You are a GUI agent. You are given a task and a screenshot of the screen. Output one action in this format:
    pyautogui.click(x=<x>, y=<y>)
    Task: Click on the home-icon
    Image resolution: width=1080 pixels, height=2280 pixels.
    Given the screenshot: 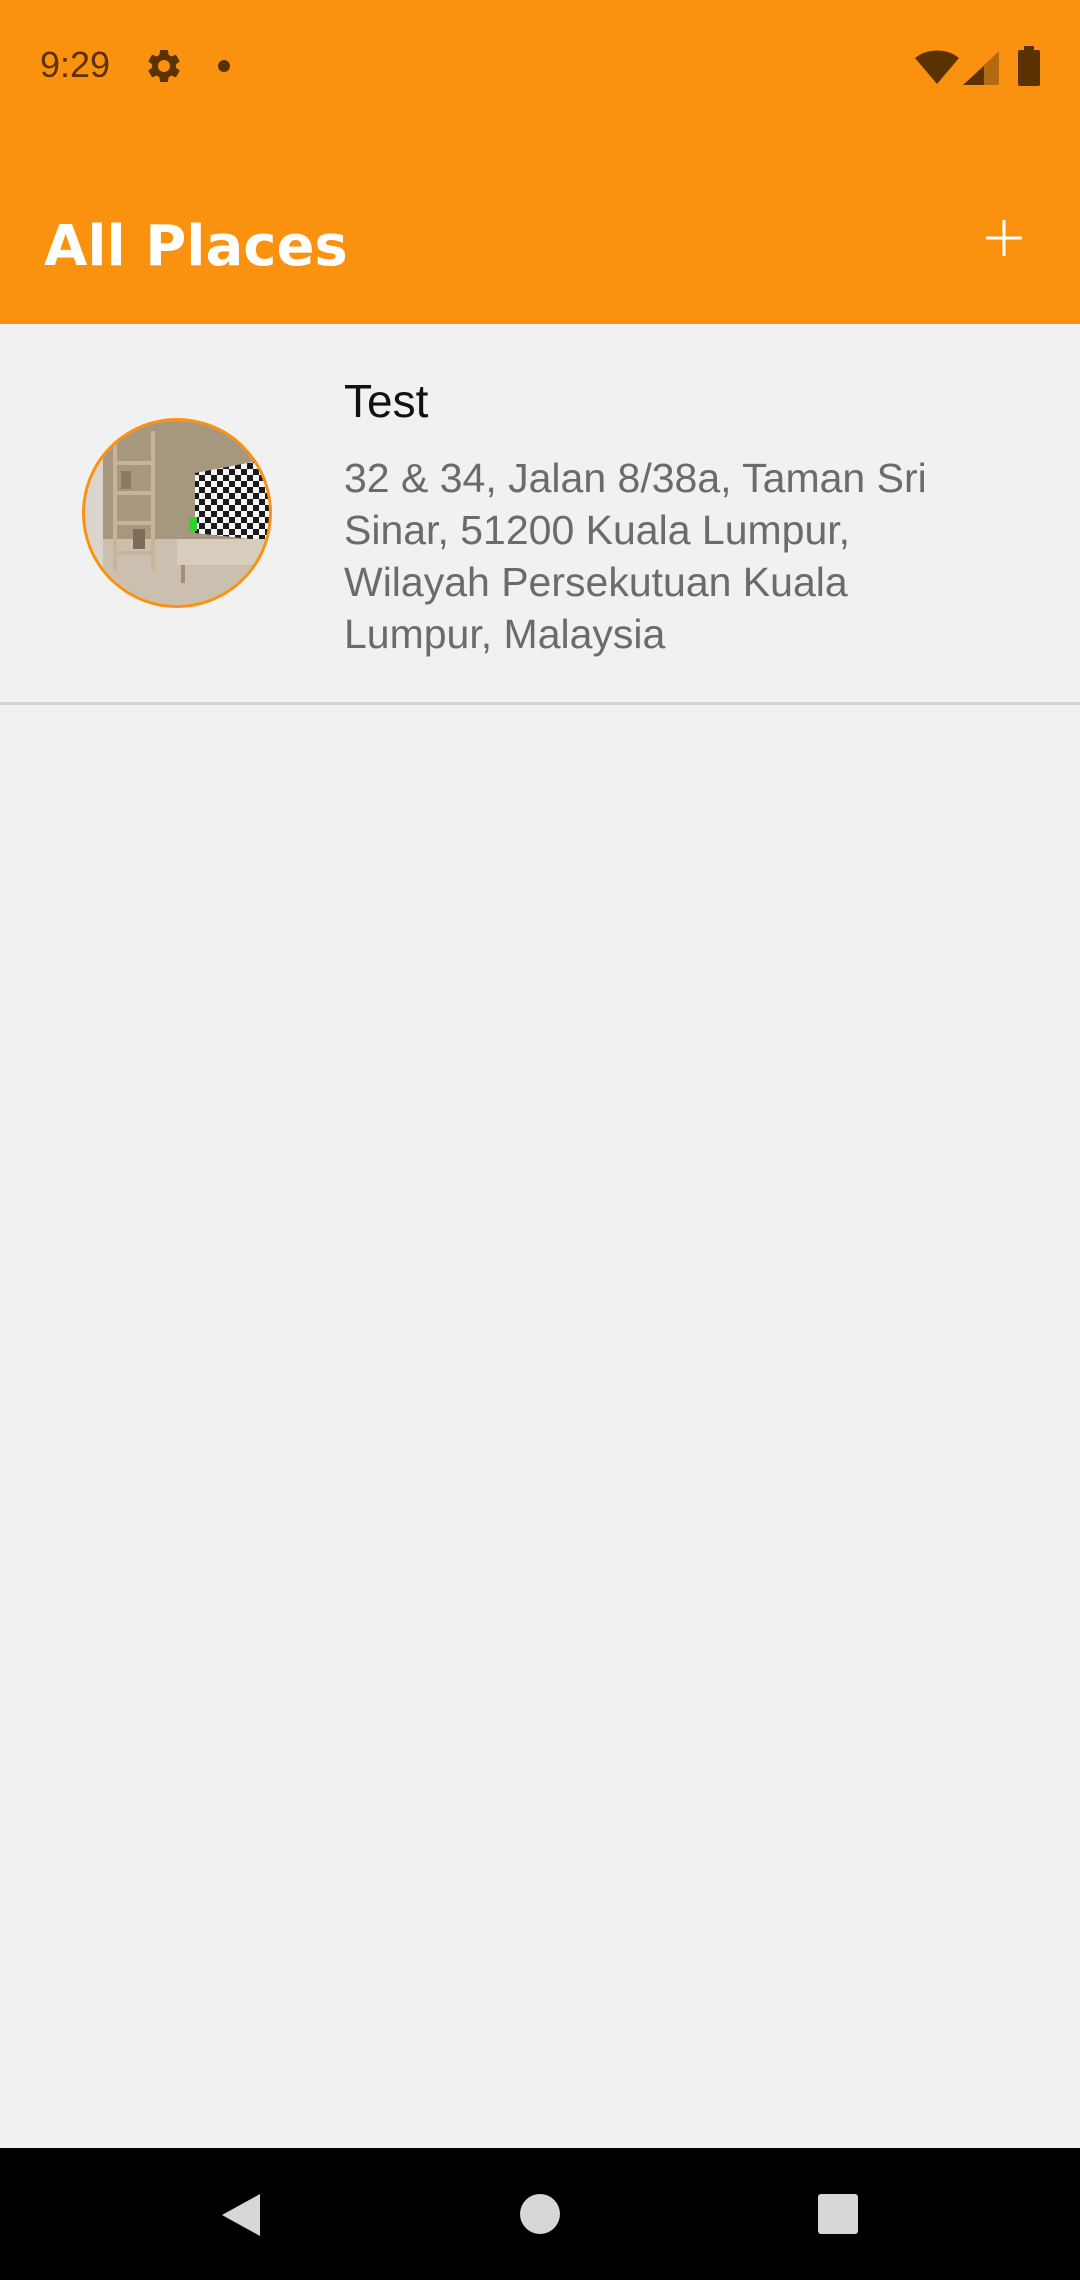 What is the action you would take?
    pyautogui.click(x=540, y=2214)
    